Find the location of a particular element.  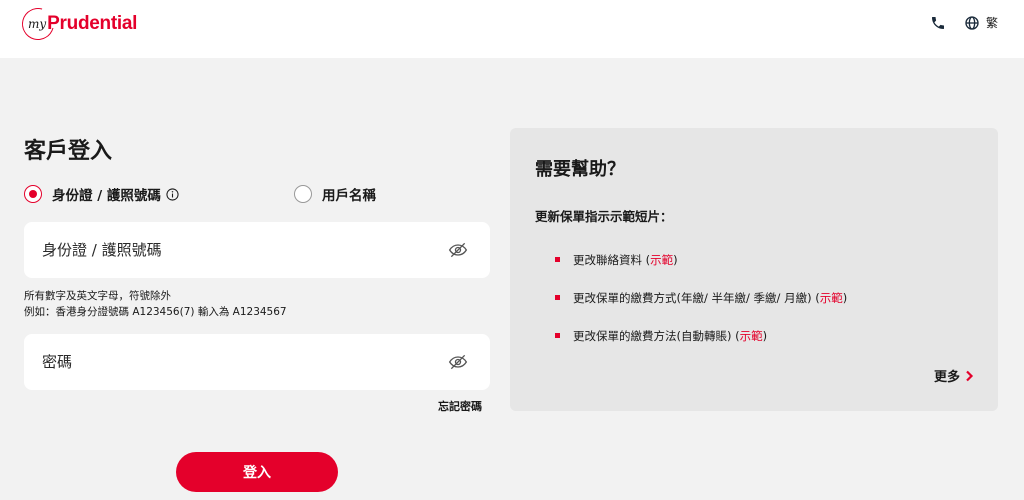

help-item-text: 更改聯絡資料 ( is located at coordinates (612, 260).